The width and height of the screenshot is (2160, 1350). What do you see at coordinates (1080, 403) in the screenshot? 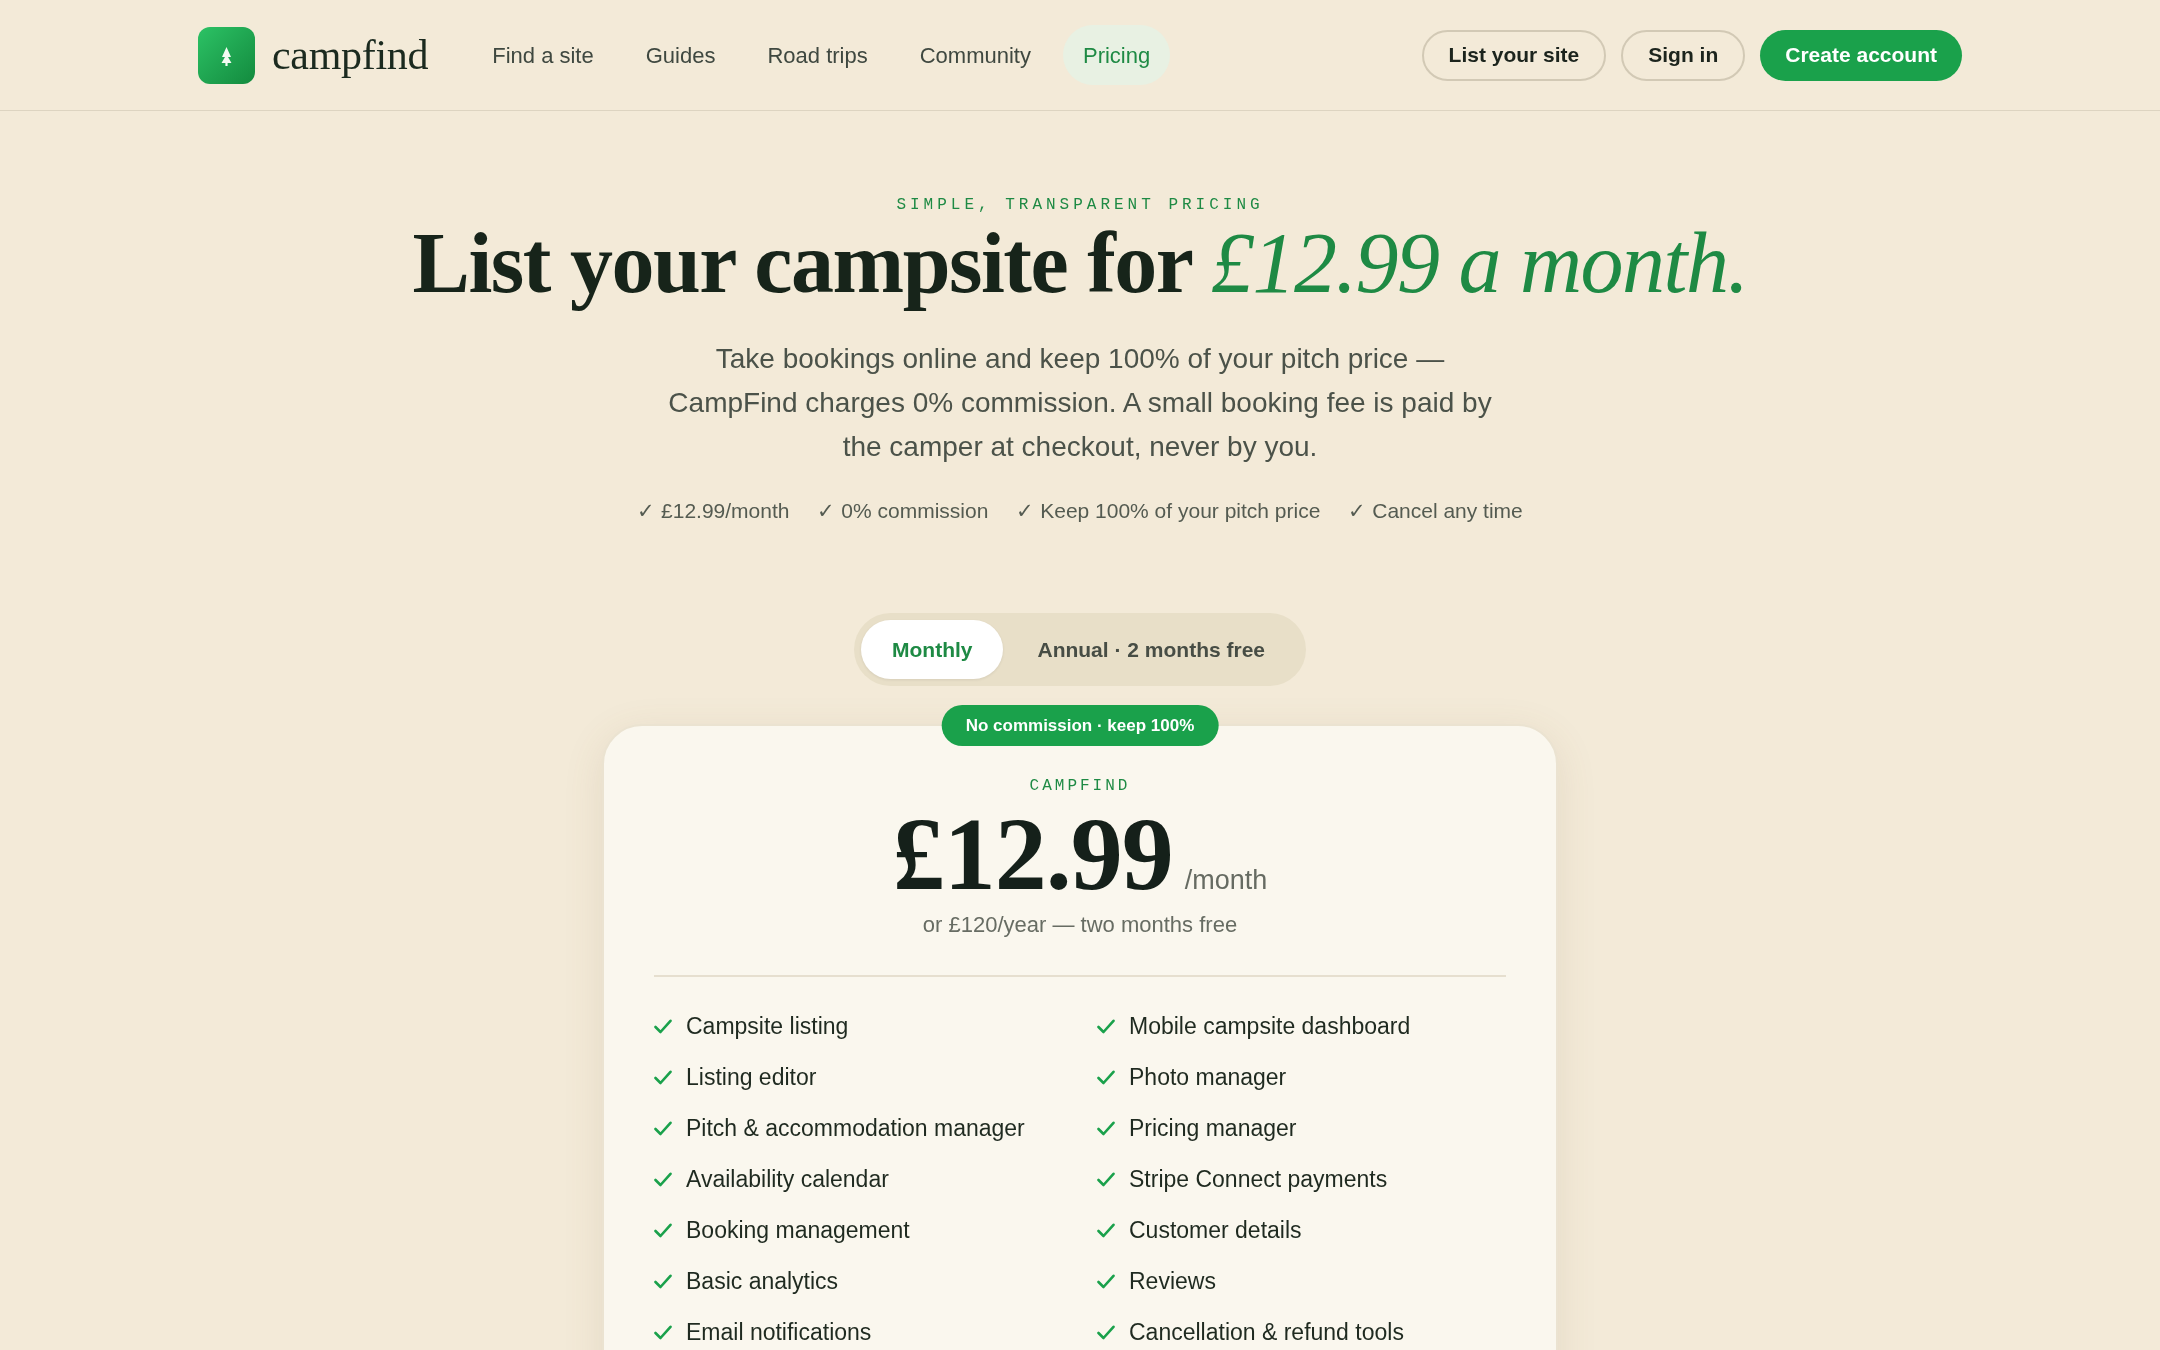
I see `hero-intro: Take bookings online and keep 100% of your pitch price — CampFind charges 0% commission. A small booking fee is paid by the camper at checkout, never by you.` at bounding box center [1080, 403].